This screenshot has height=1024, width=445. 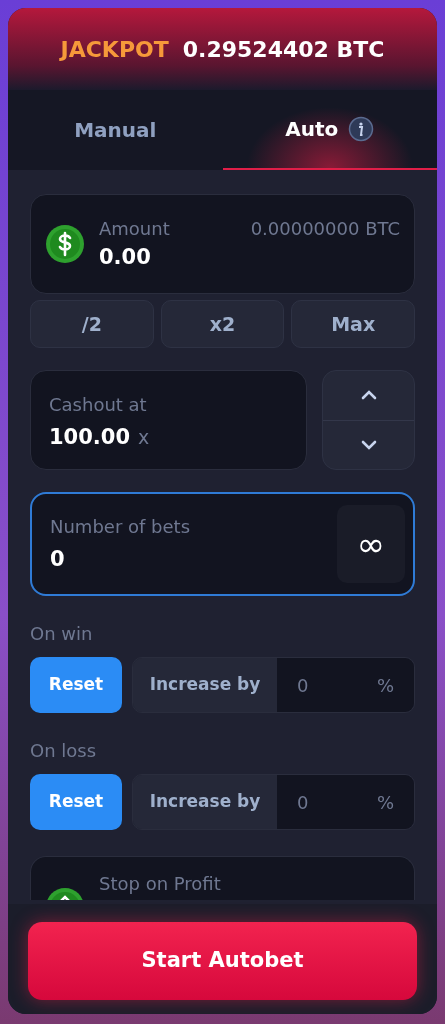 What do you see at coordinates (168, 420) in the screenshot?
I see `cashout-field: Cashout at 100.00 x` at bounding box center [168, 420].